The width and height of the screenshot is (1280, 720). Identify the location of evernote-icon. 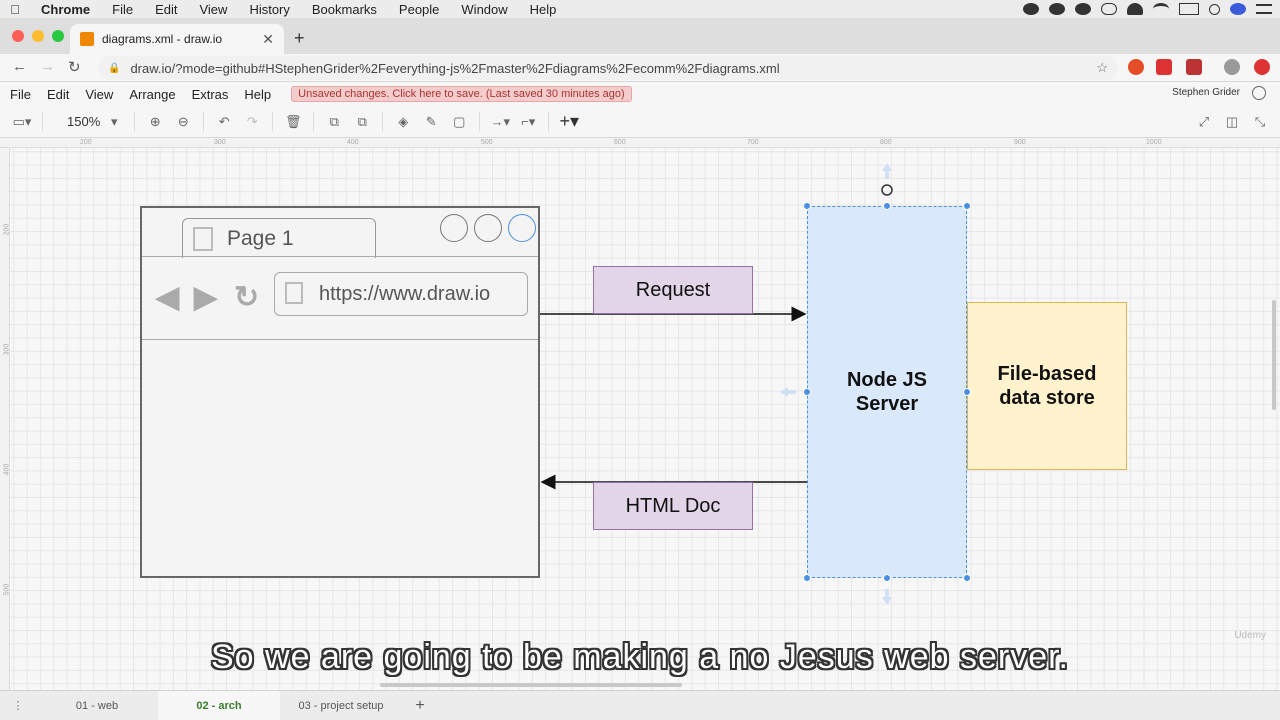
(1057, 9).